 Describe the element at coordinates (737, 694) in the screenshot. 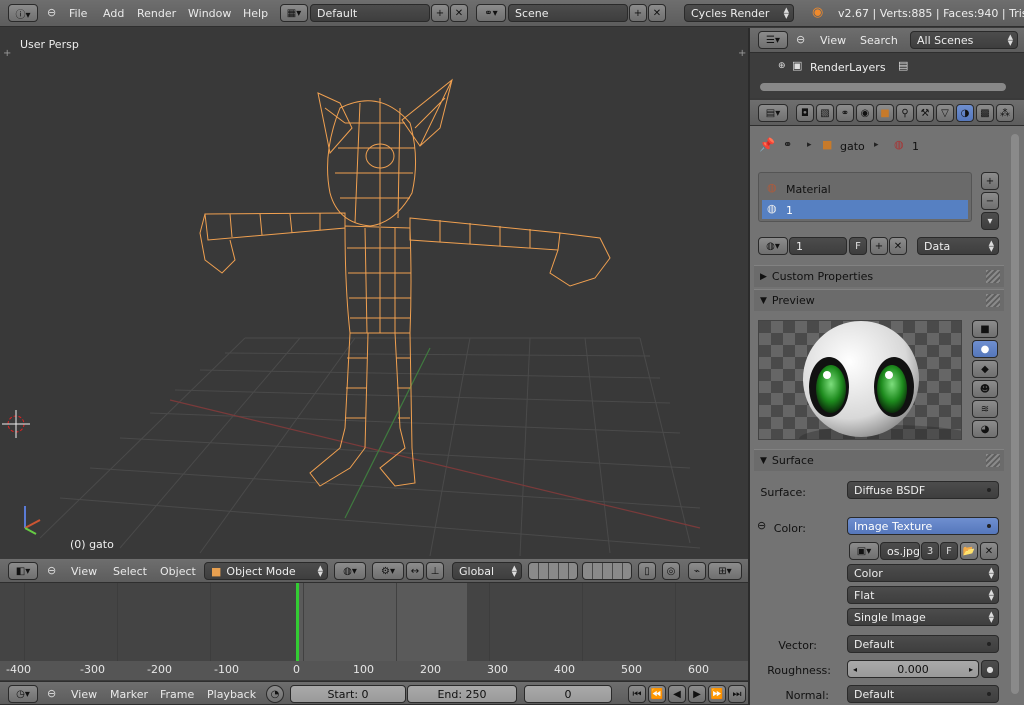

I see `jump-end-icon: ⏭` at that location.